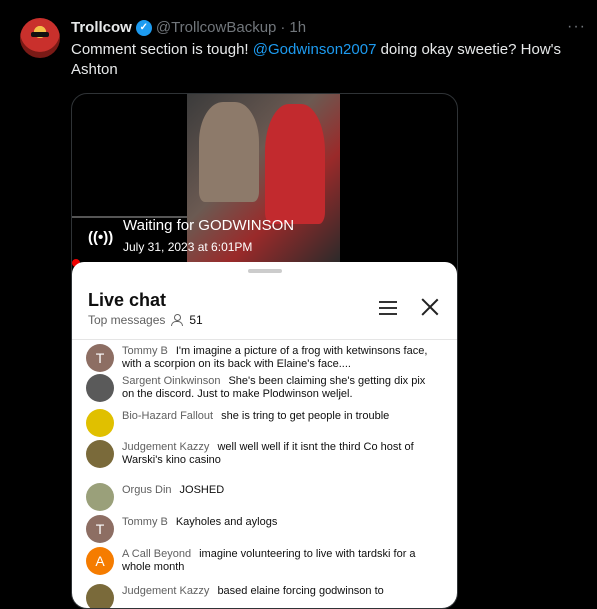  Describe the element at coordinates (162, 49) in the screenshot. I see `tweet-text-part: Comment section is tough!` at that location.